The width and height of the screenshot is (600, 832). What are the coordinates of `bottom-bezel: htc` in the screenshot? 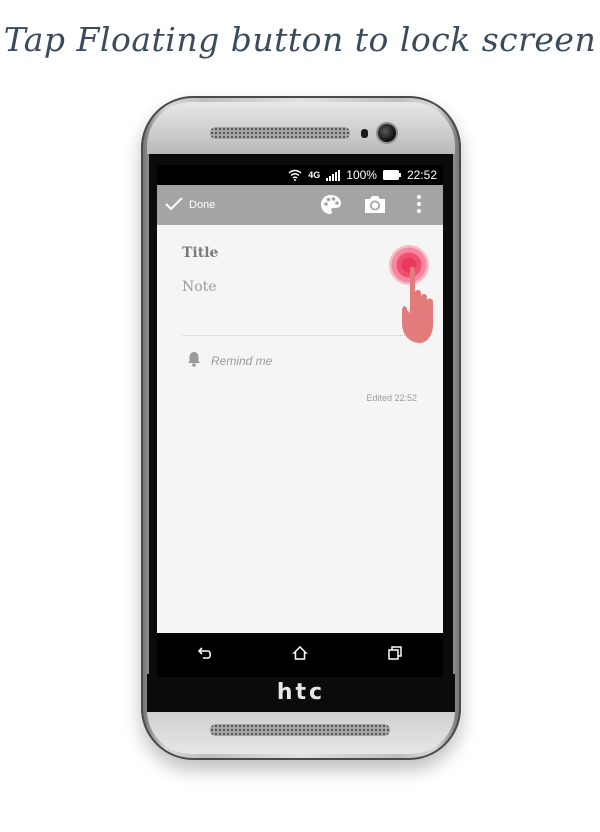 It's located at (301, 714).